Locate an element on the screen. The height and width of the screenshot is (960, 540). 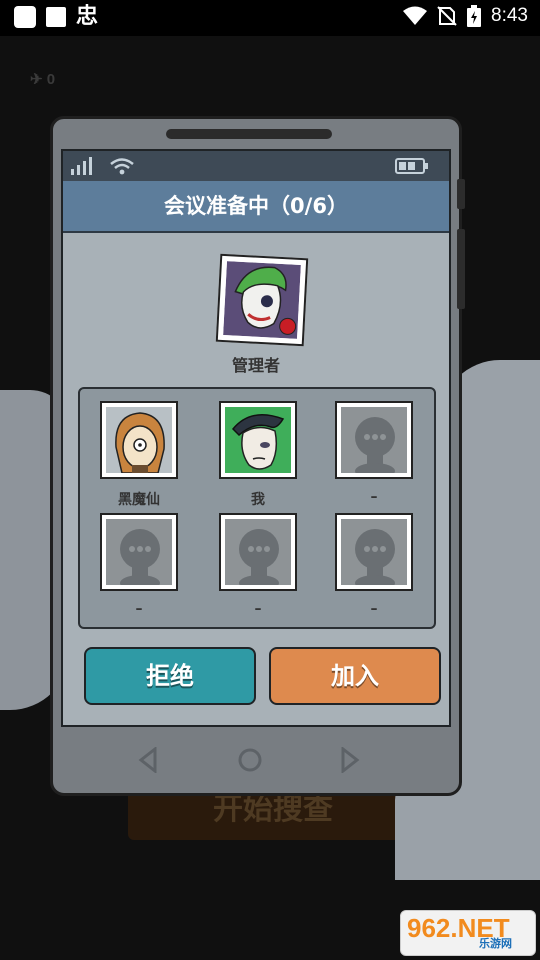
phone-status-bar is located at coordinates (256, 166).